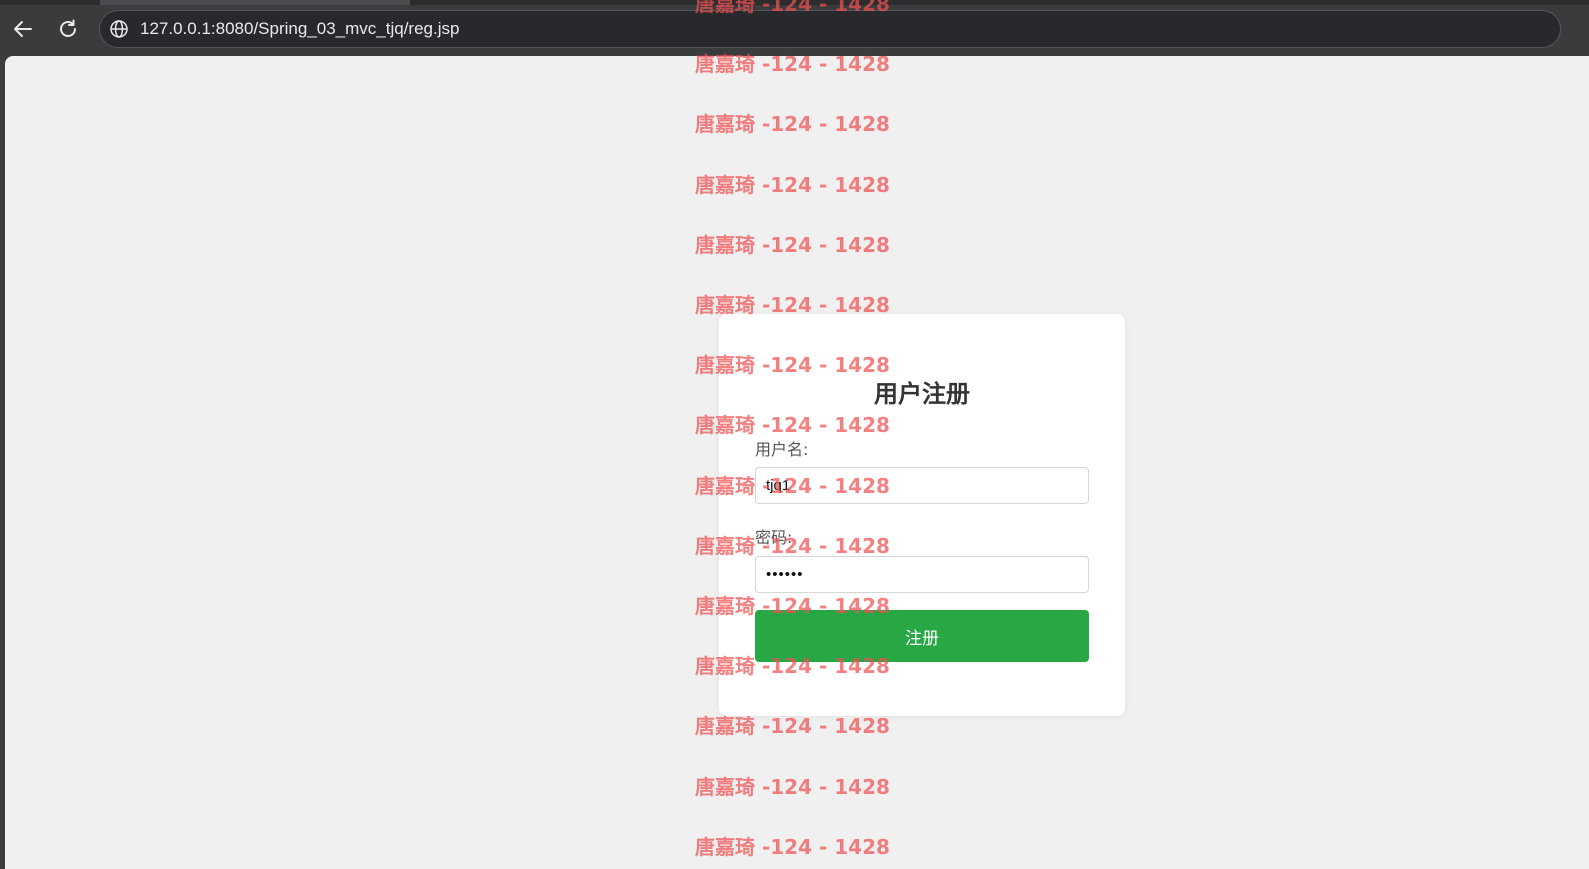  I want to click on username-input: tjq1, so click(922, 485).